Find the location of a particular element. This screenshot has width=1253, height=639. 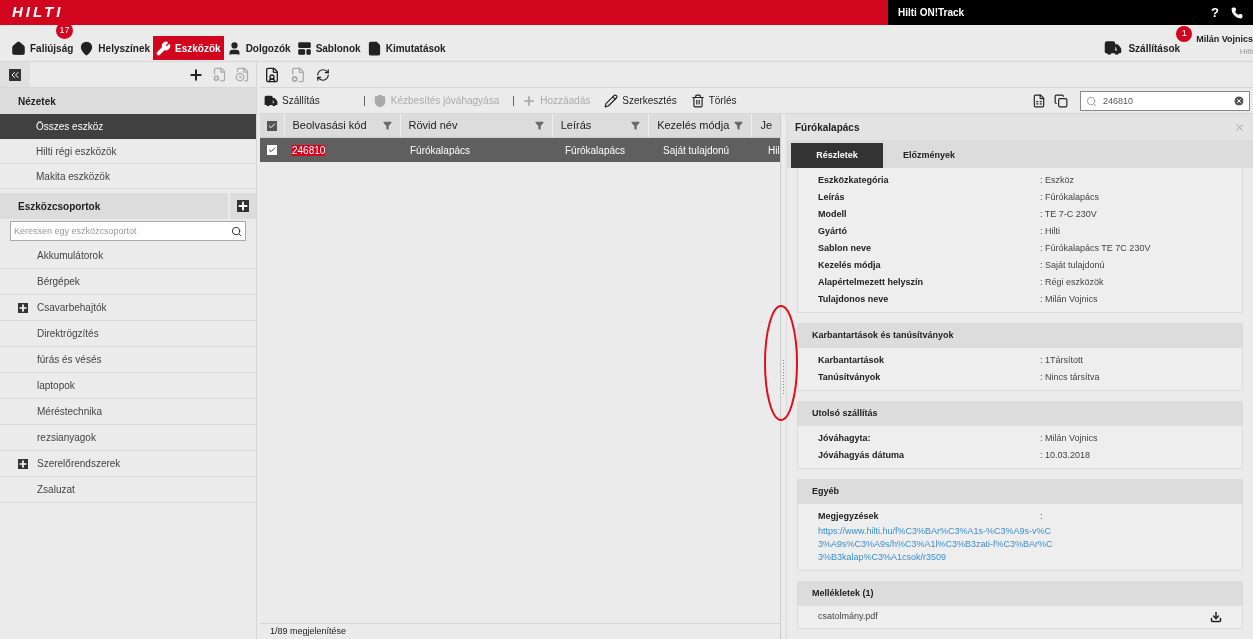

view-item: Makita eszközök is located at coordinates (128, 176).